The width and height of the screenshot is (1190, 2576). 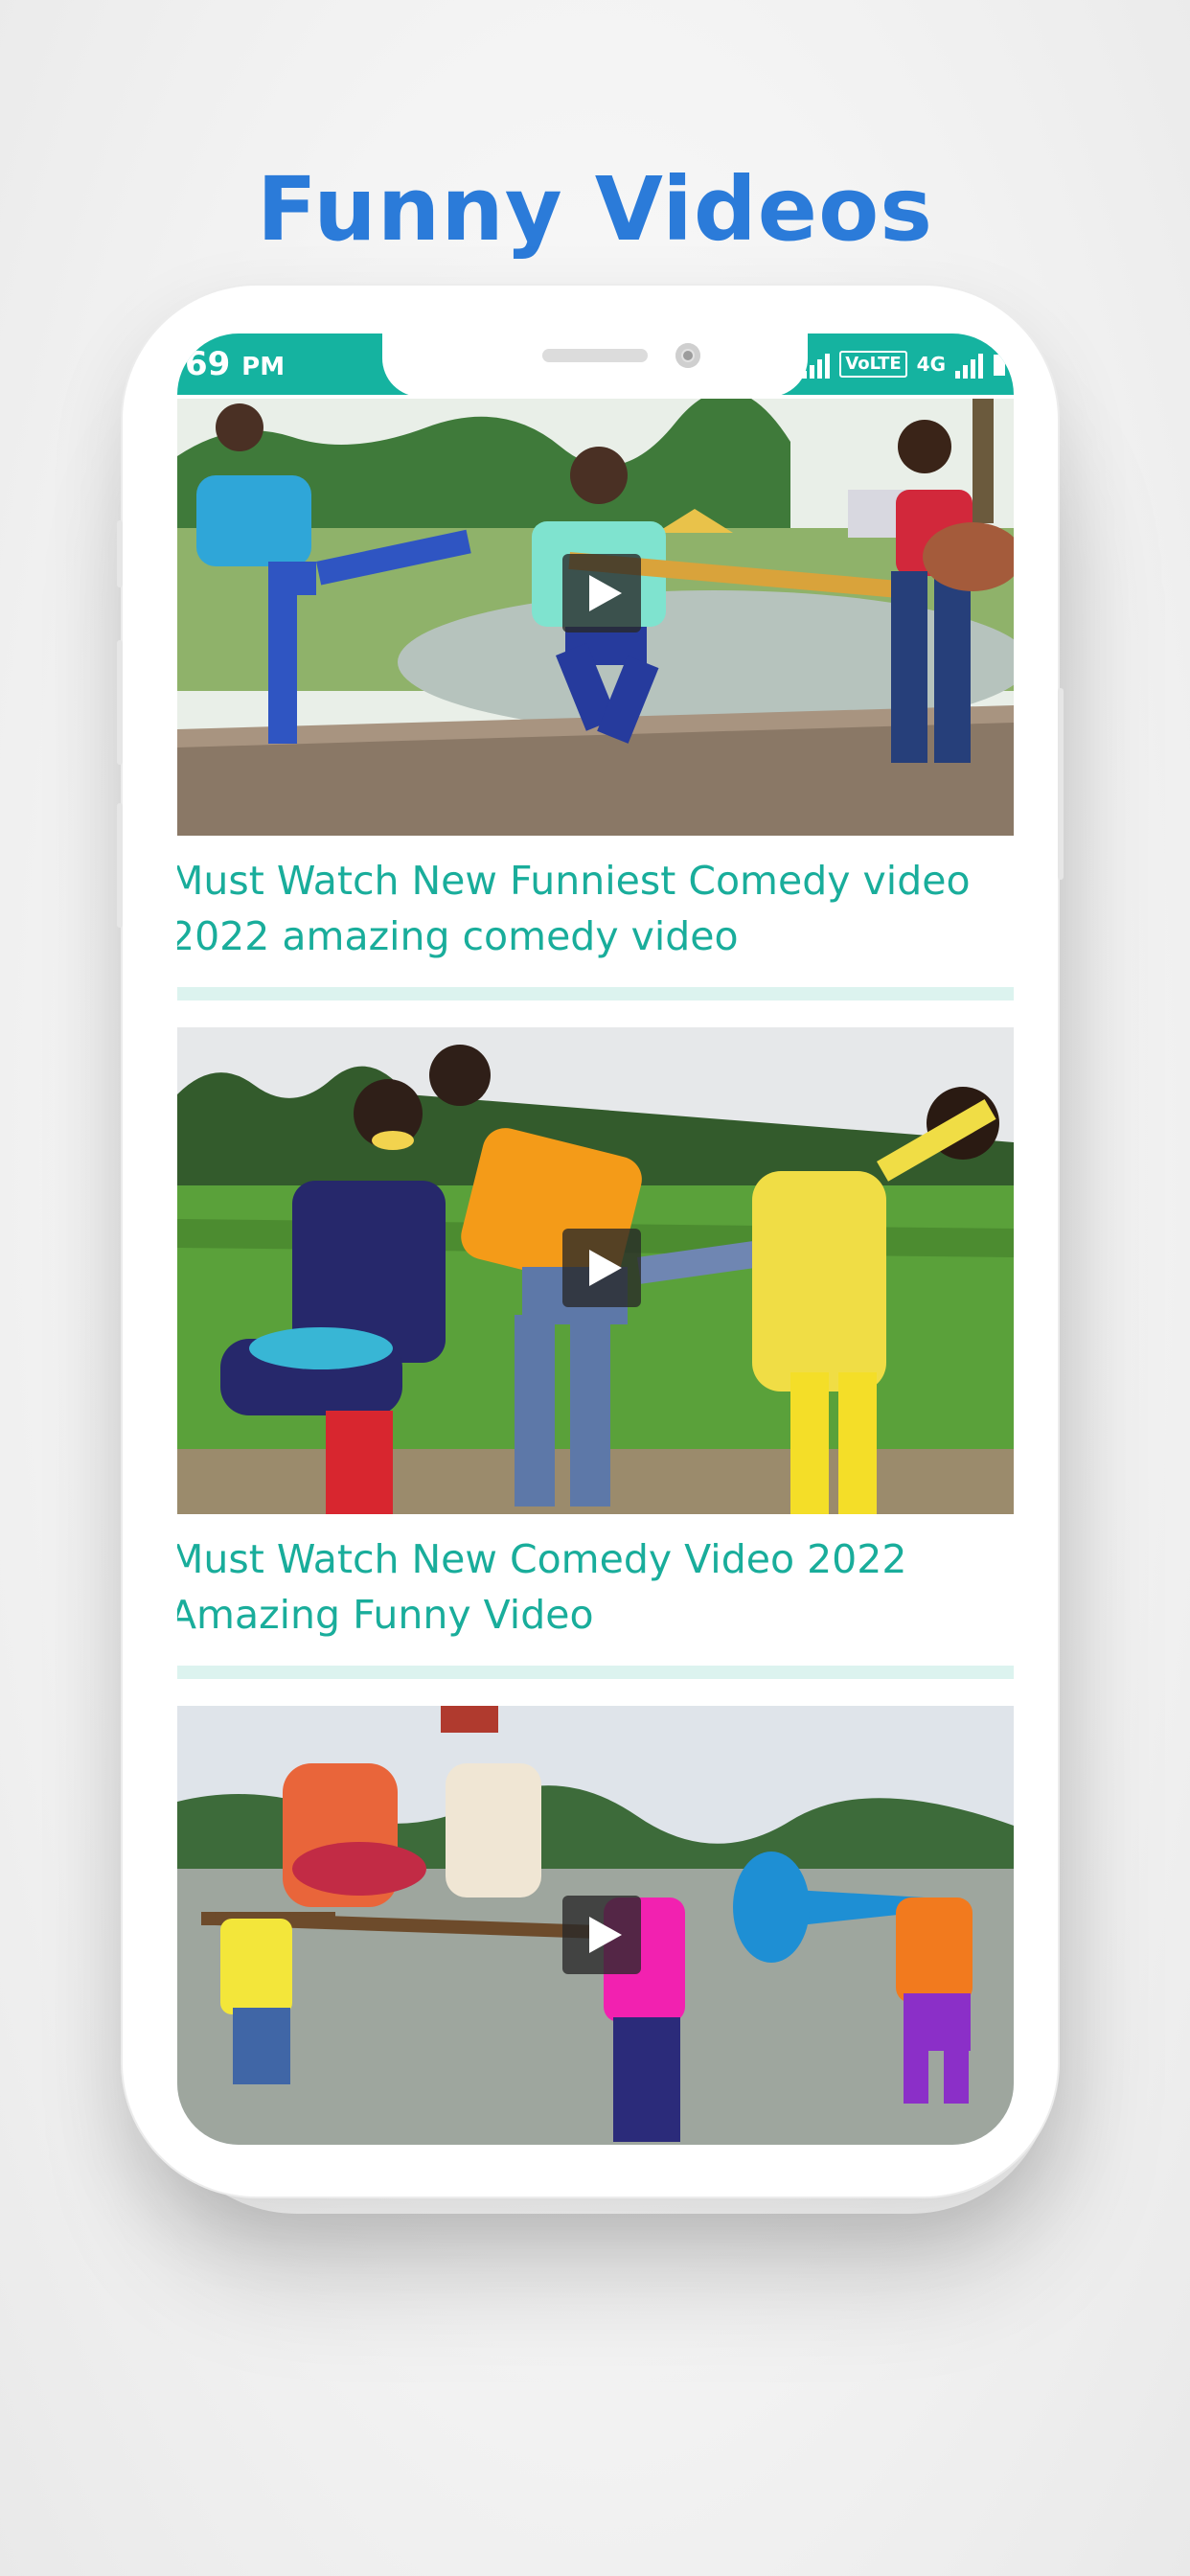 I want to click on notch, so click(x=595, y=365).